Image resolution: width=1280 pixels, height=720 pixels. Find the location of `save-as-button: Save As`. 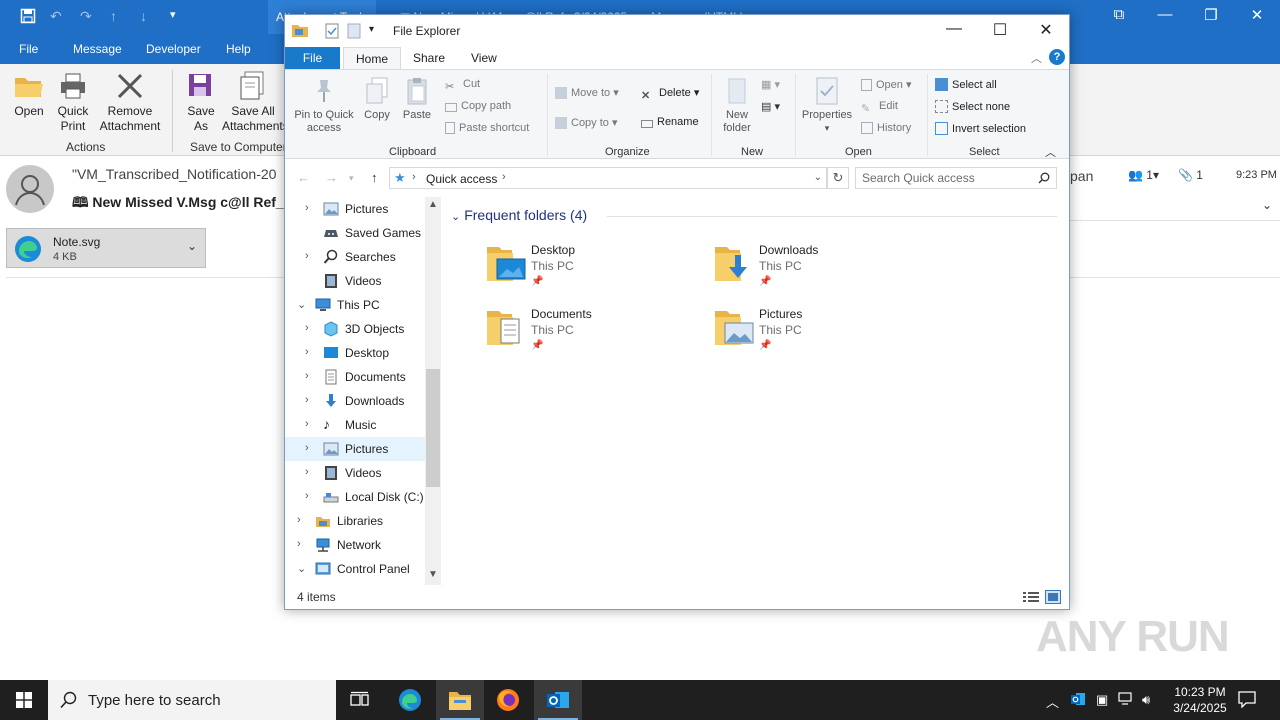

save-as-button: Save As is located at coordinates (201, 102).